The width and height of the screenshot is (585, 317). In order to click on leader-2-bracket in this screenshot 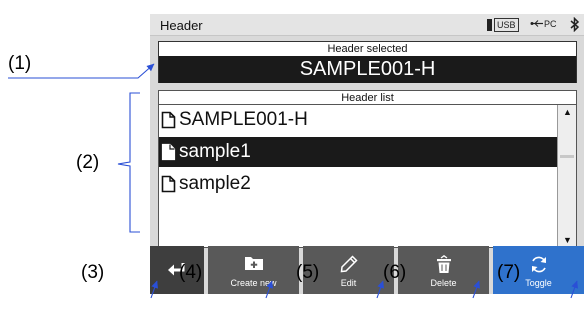, I will do `click(128, 162)`.